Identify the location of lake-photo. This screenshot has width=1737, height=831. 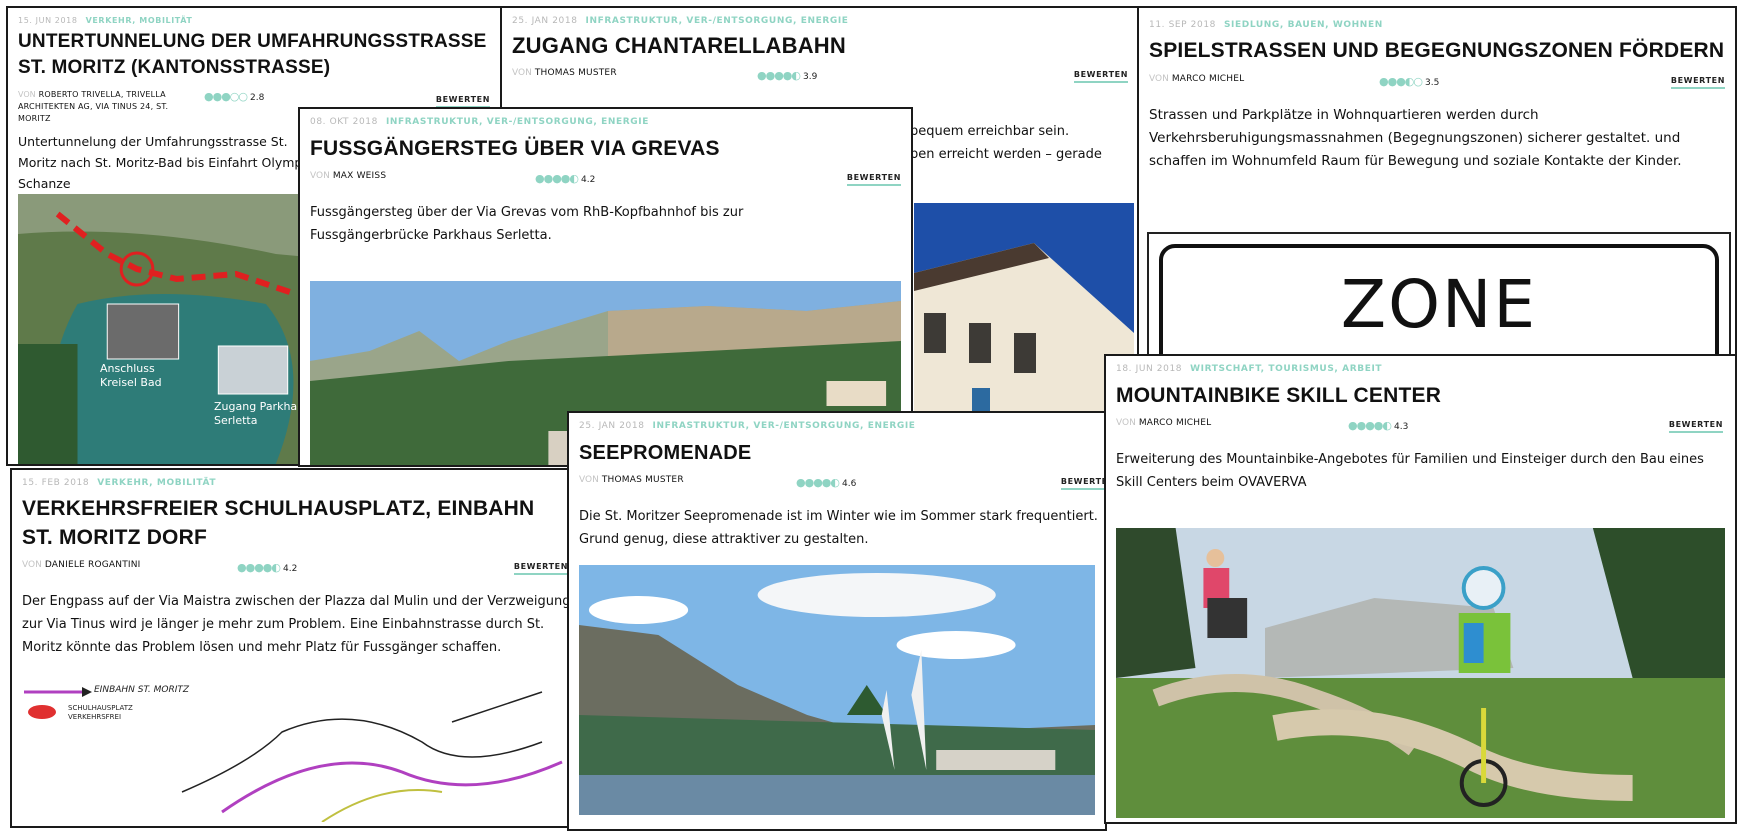
(837, 690).